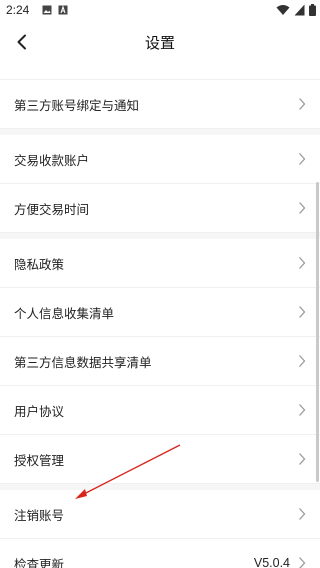  What do you see at coordinates (39, 264) in the screenshot?
I see `settings-row-label: 隐私政策` at bounding box center [39, 264].